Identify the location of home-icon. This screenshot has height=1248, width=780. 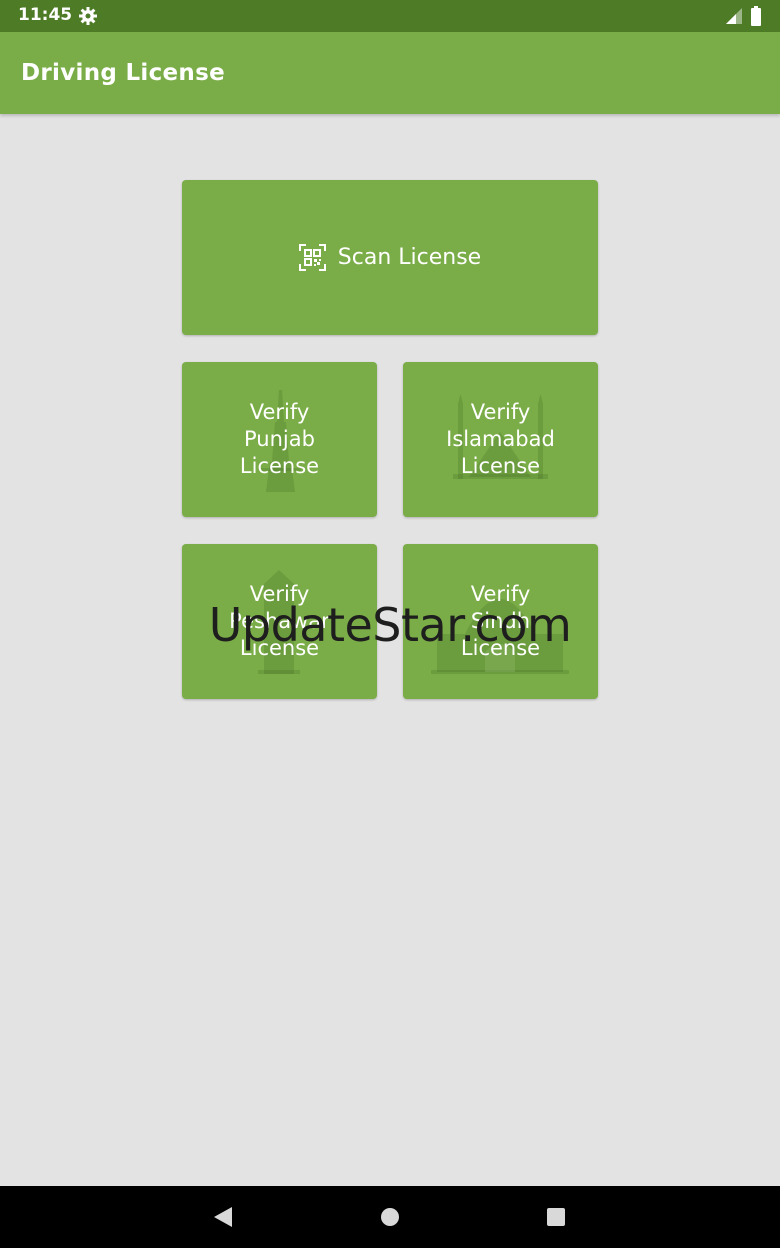
(390, 1217).